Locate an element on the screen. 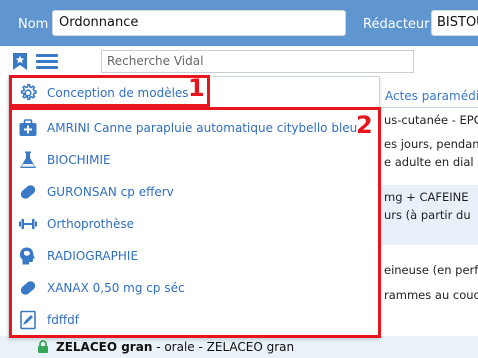 This screenshot has width=478, height=358. prescription-row: ZELACEO gran - orale - ZELACEO gran is located at coordinates (239, 347).